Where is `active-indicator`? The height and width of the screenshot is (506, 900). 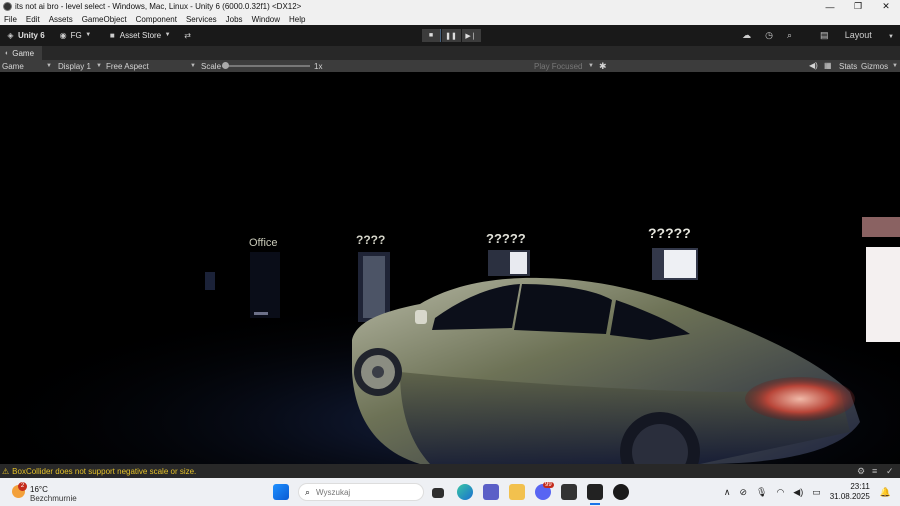 active-indicator is located at coordinates (595, 504).